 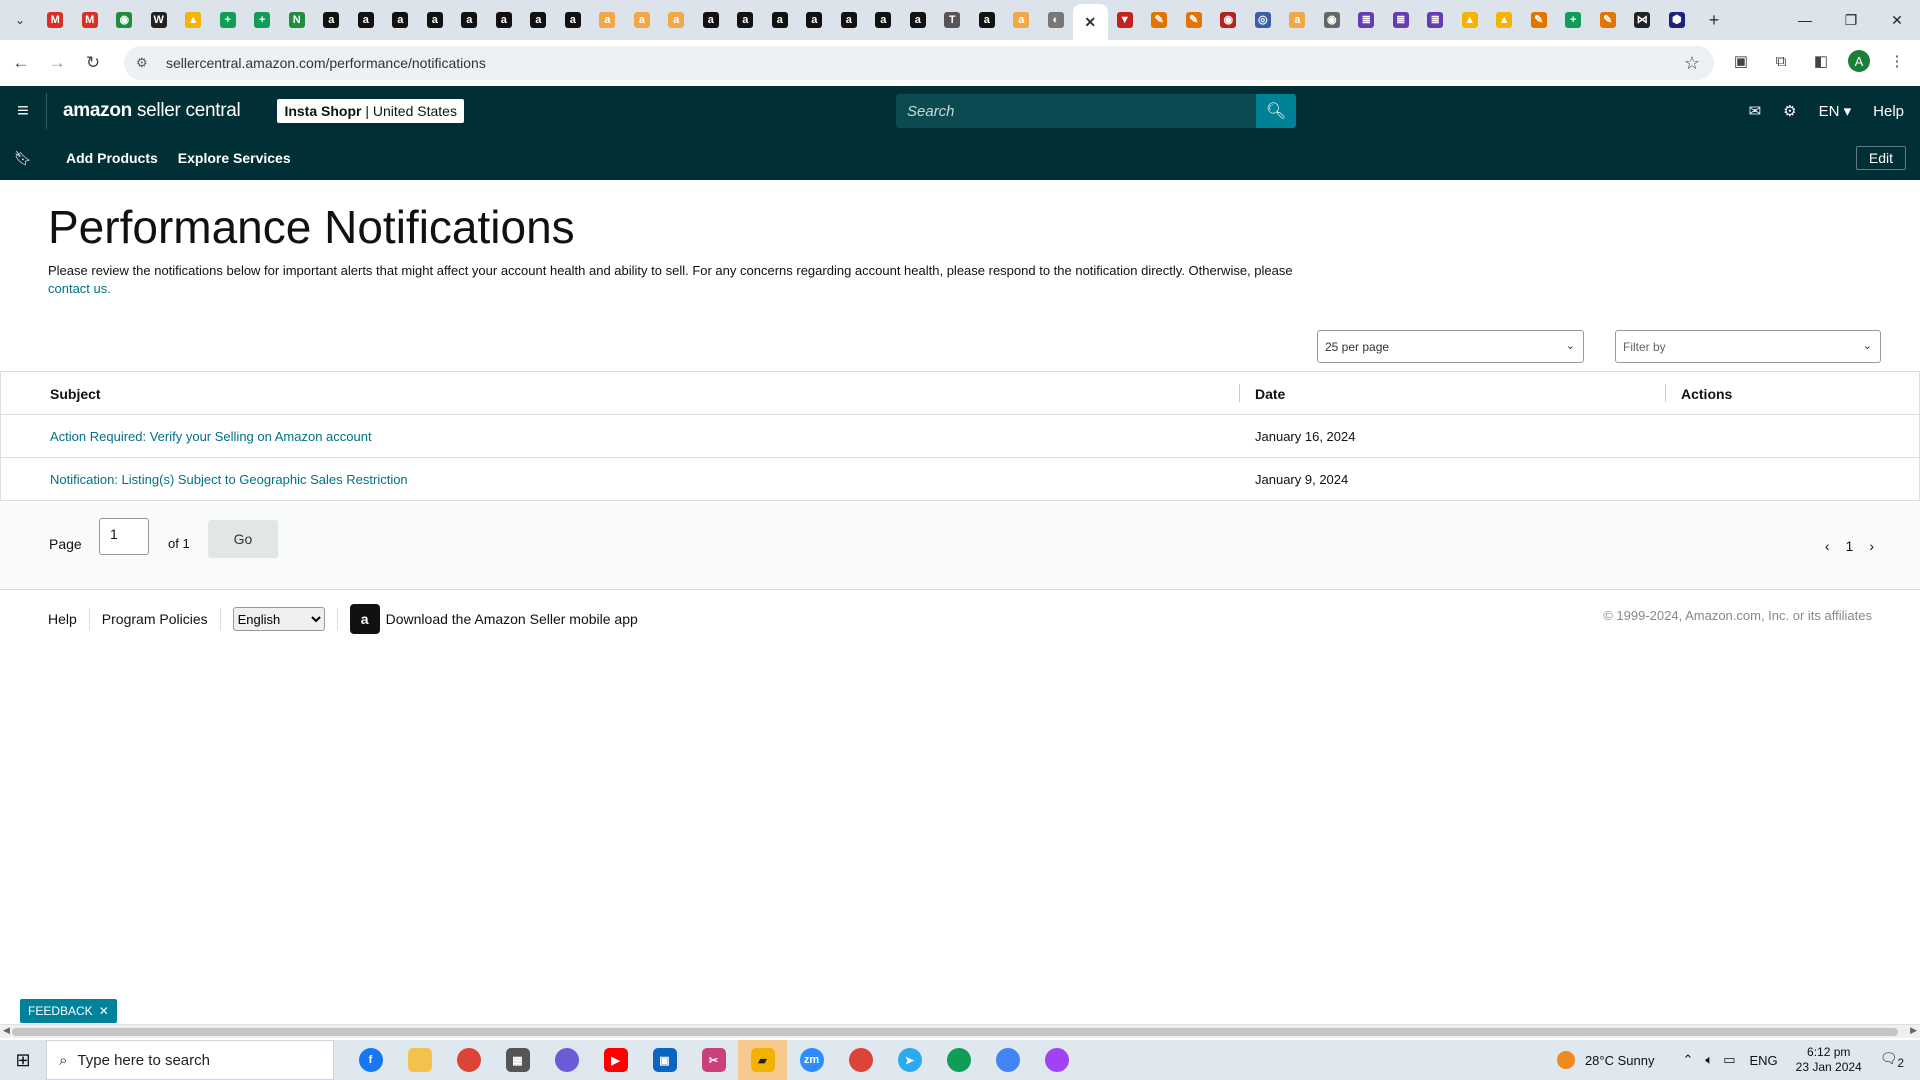 What do you see at coordinates (20, 20) in the screenshot?
I see `tab-search-chevron-icon: ⌄` at bounding box center [20, 20].